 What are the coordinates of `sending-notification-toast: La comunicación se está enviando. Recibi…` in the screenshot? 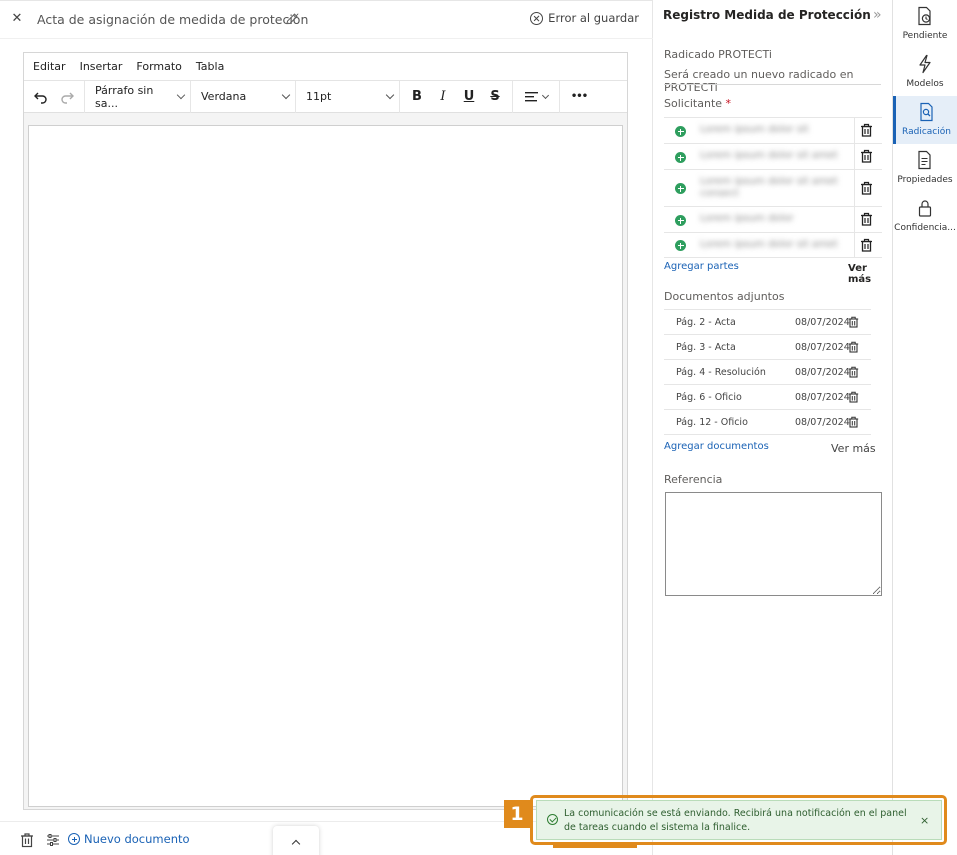 It's located at (739, 820).